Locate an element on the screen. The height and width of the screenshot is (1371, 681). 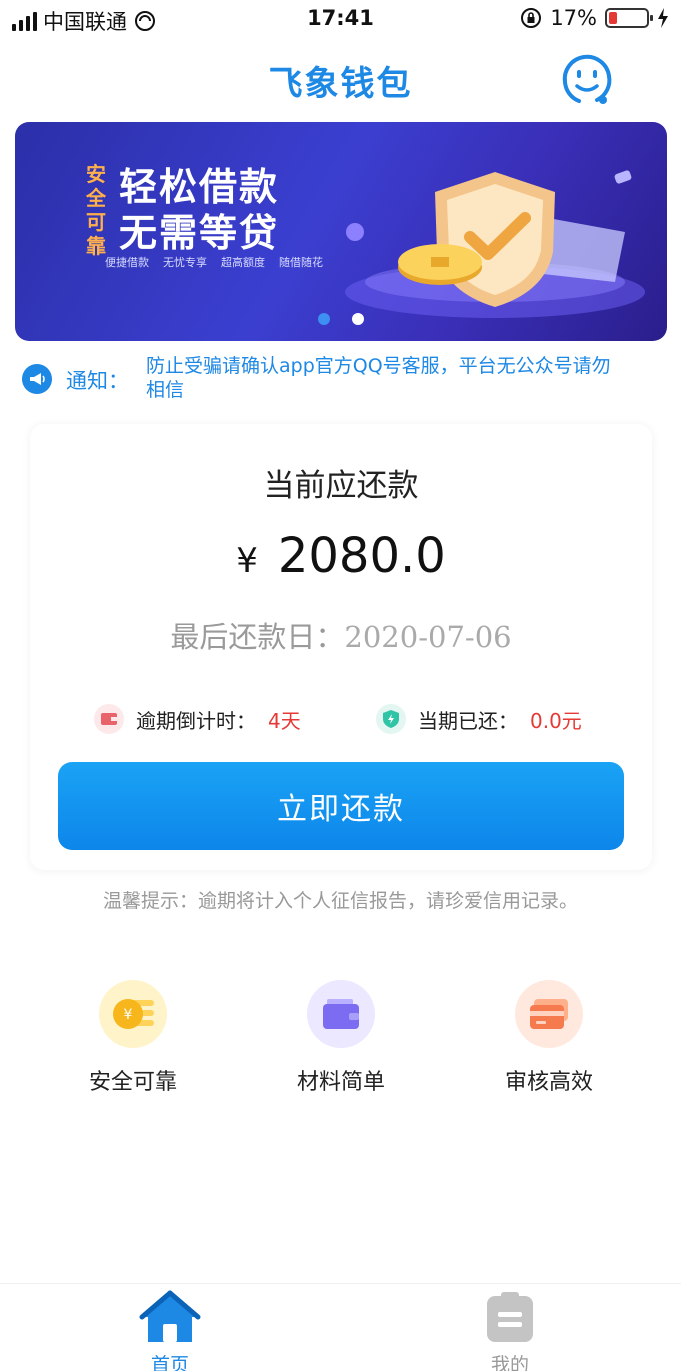
feature-simple-materials: 材料简单 is located at coordinates (341, 1038).